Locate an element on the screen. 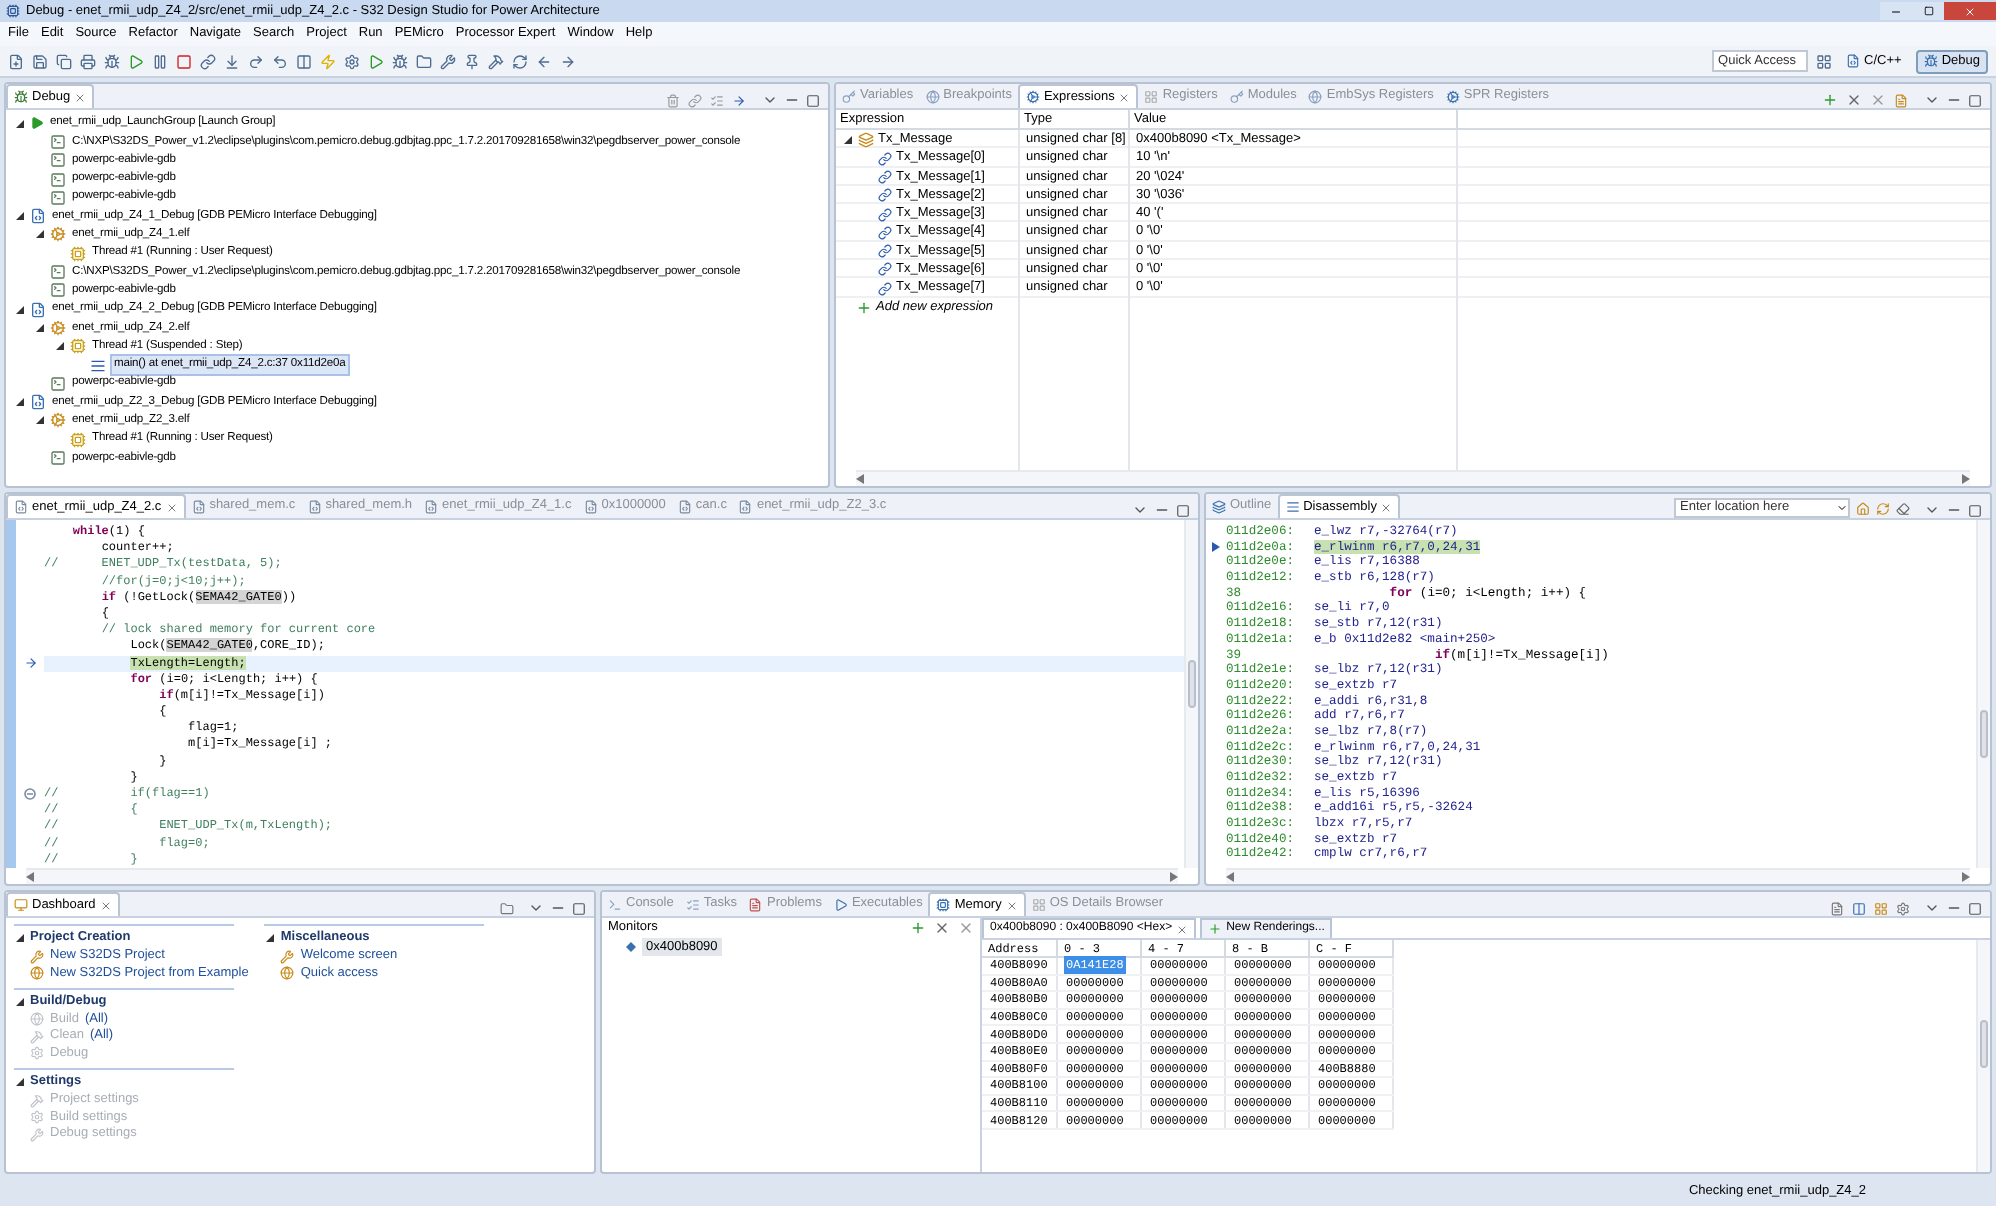 The height and width of the screenshot is (1206, 1996). minimize-icon is located at coordinates (1896, 11).